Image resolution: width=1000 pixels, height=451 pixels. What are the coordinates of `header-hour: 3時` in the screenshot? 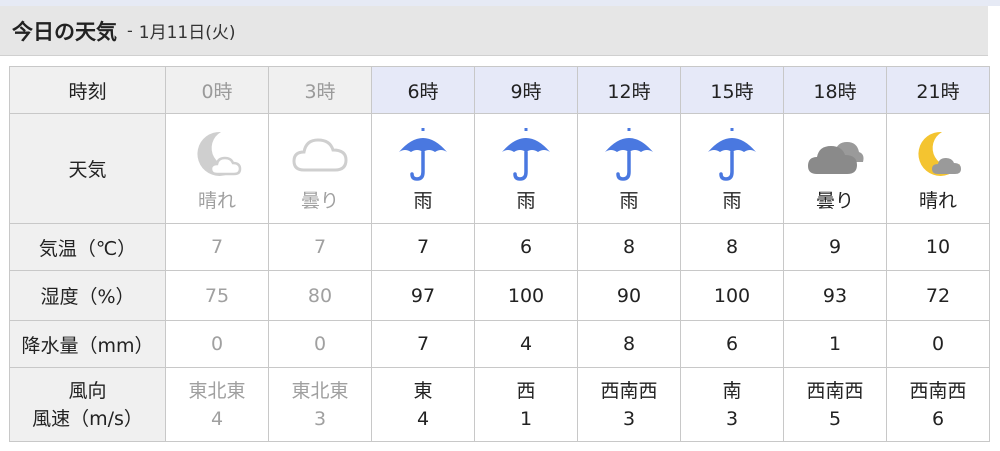 It's located at (320, 90).